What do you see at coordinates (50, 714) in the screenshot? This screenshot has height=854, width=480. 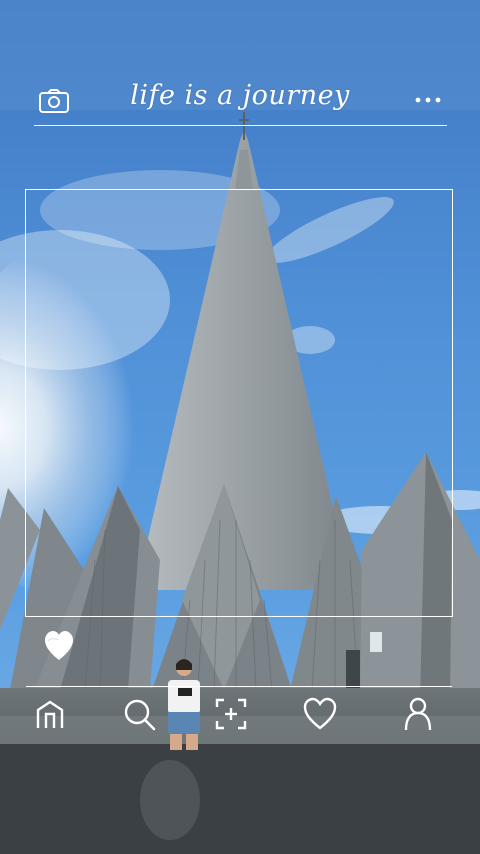 I see `home-icon` at bounding box center [50, 714].